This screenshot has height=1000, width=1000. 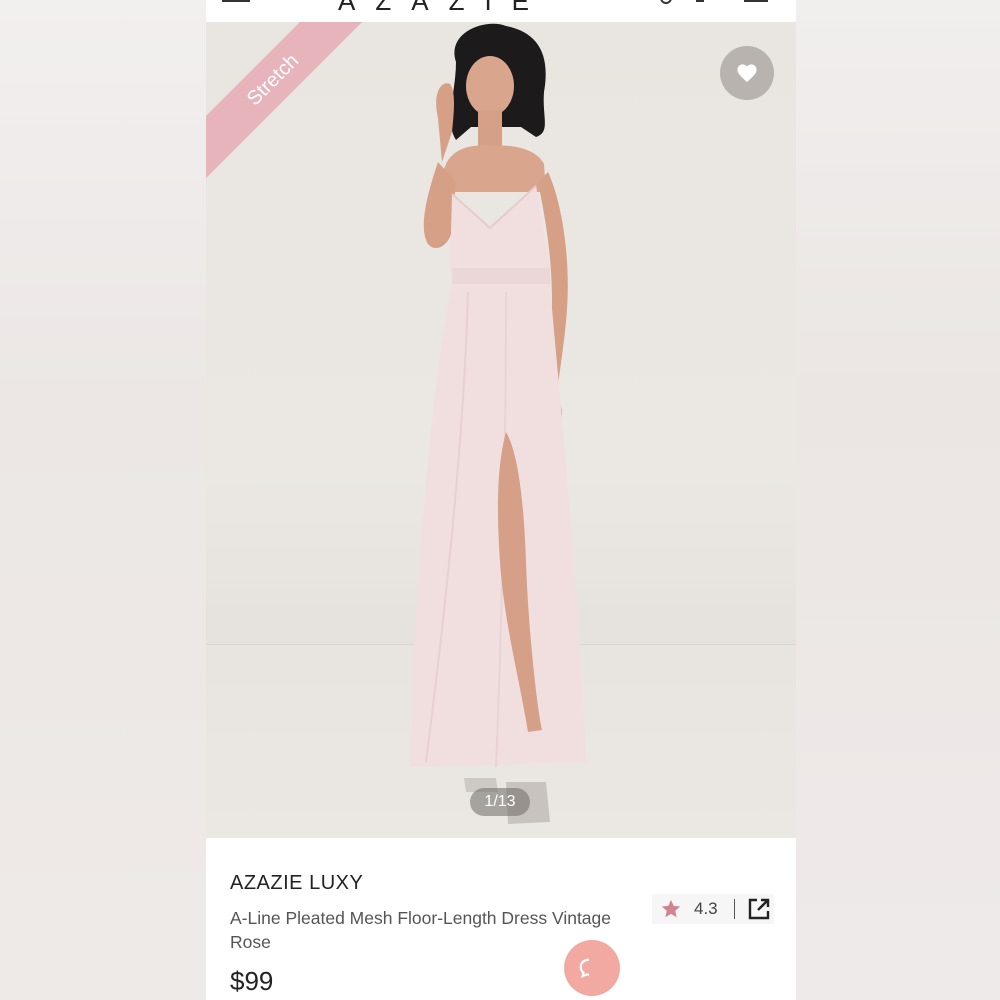 What do you see at coordinates (759, 909) in the screenshot?
I see `external-link-icon` at bounding box center [759, 909].